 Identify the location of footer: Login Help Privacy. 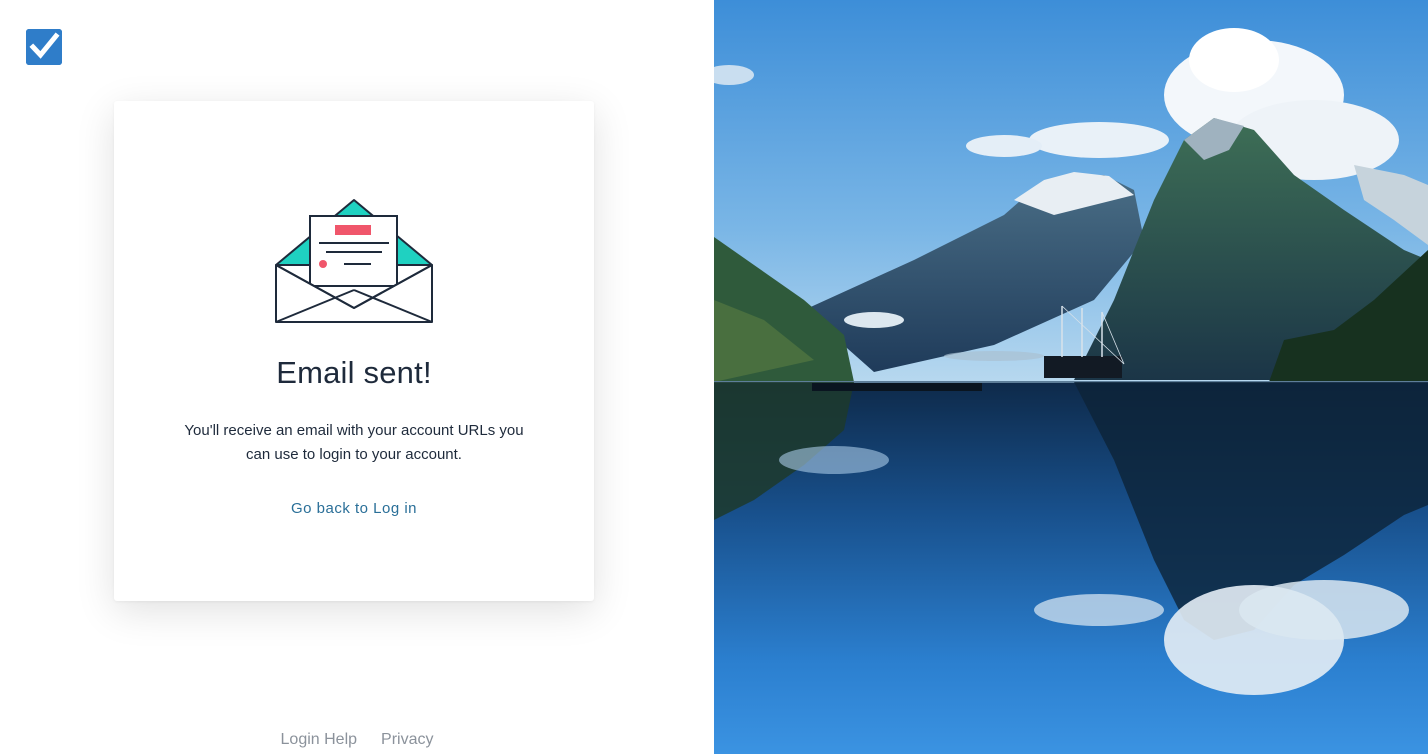
(357, 740).